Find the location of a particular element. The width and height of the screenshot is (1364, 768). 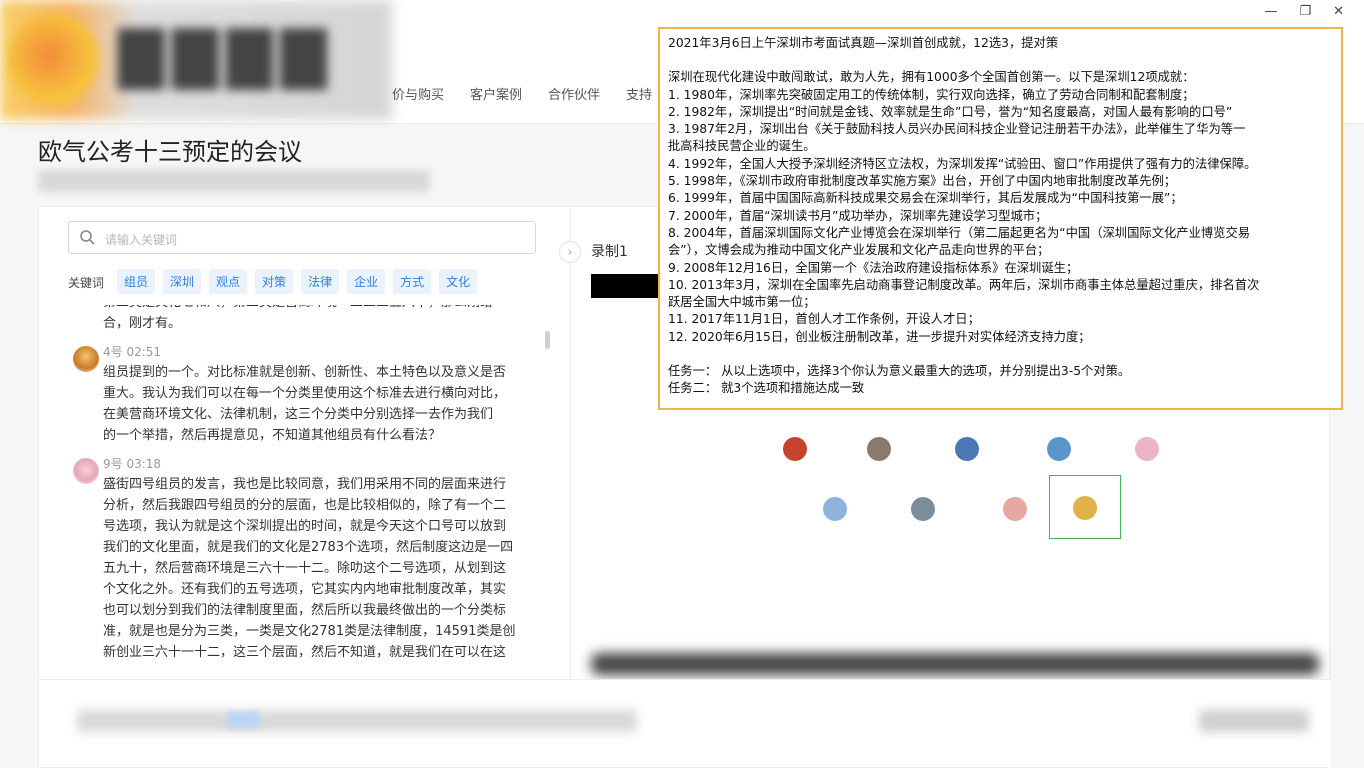

nav-item-cases: 客户案例 is located at coordinates (496, 93).